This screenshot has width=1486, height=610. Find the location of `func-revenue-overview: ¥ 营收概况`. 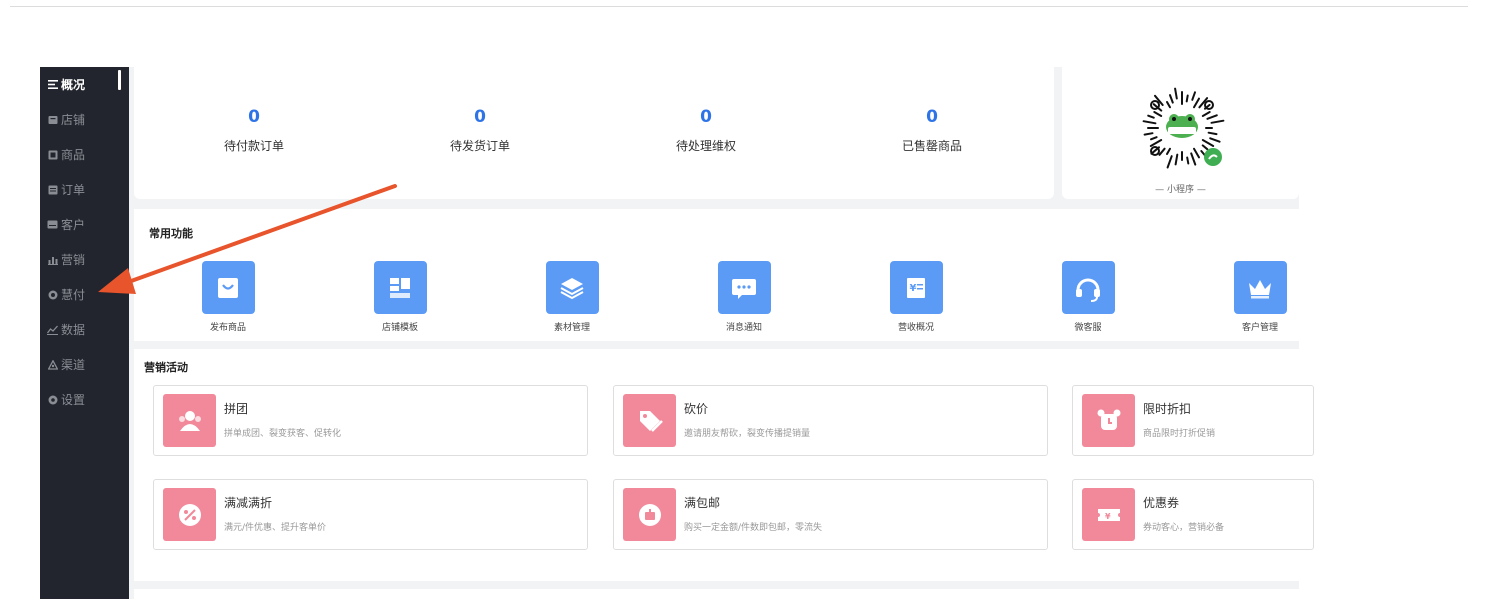

func-revenue-overview: ¥ 营收概况 is located at coordinates (916, 297).